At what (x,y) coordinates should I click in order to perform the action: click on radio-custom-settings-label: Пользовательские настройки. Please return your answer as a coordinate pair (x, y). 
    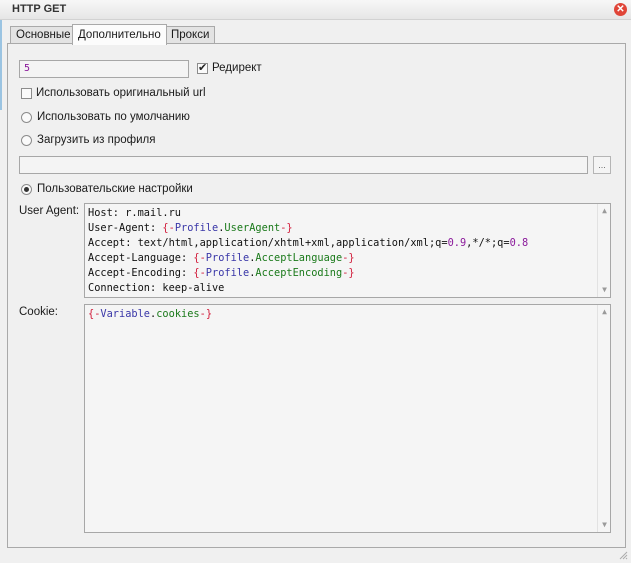
    Looking at the image, I should click on (115, 189).